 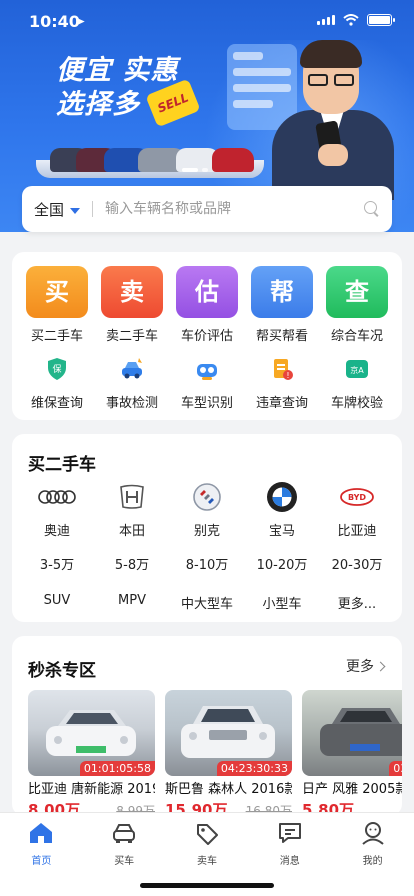 I want to click on section-title: 秒杀专区, so click(x=62, y=671).